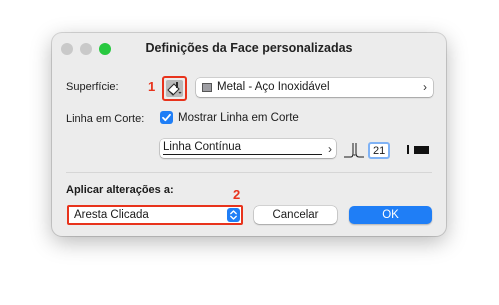 The height and width of the screenshot is (305, 499). Describe the element at coordinates (390, 215) in the screenshot. I see `ok-button: OK` at that location.